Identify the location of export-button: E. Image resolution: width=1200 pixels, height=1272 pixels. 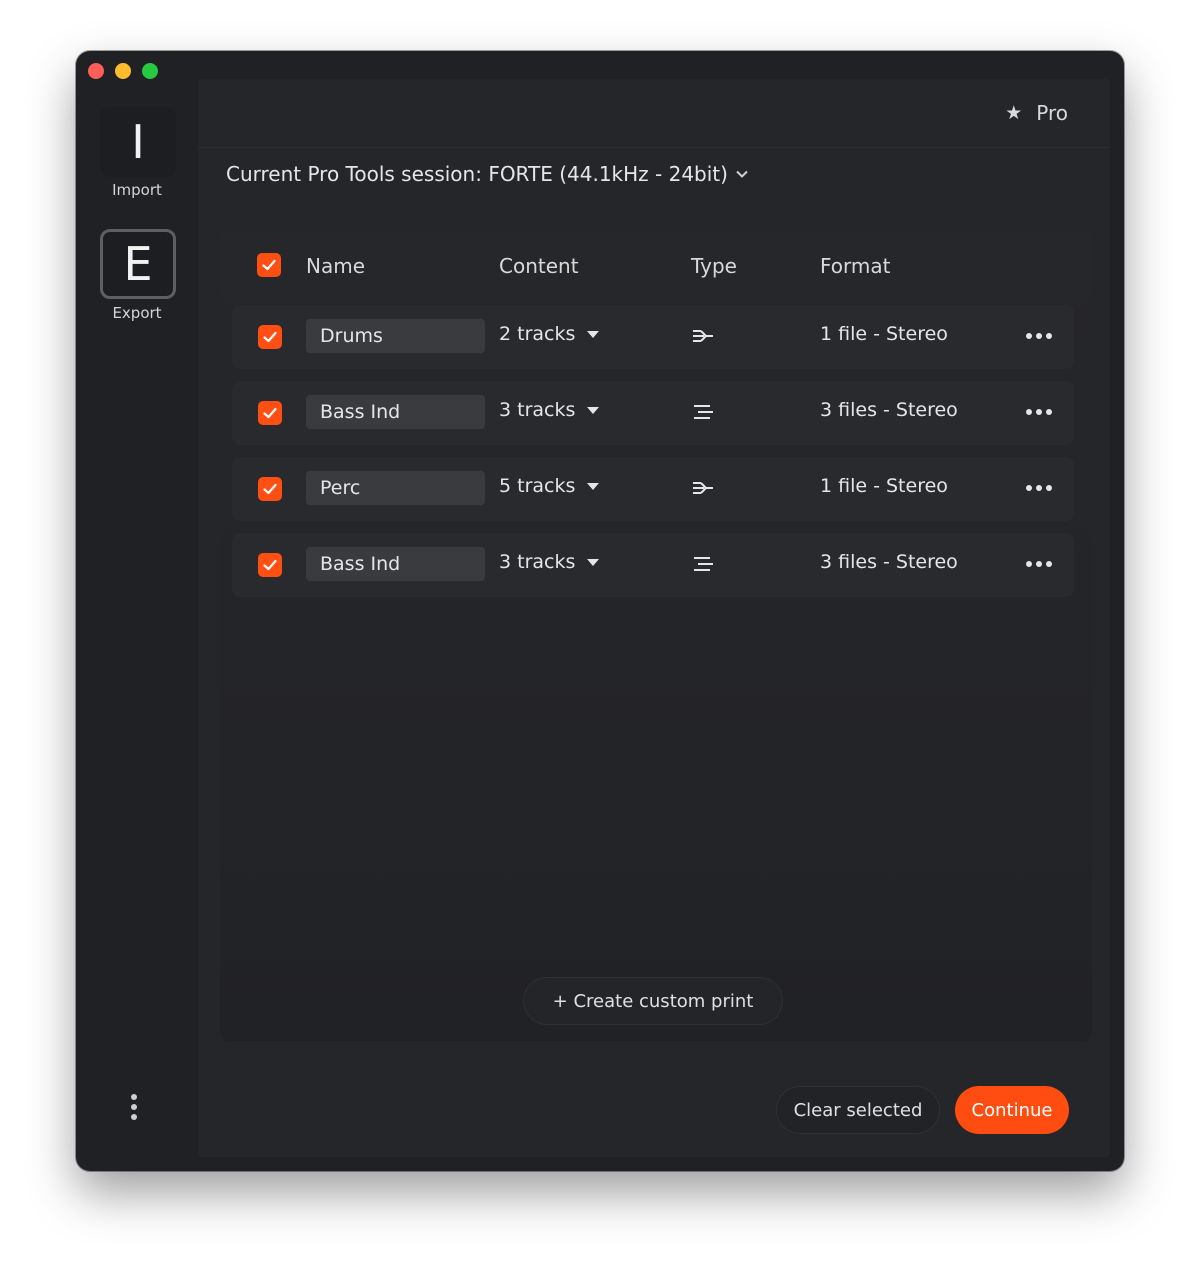
(138, 264).